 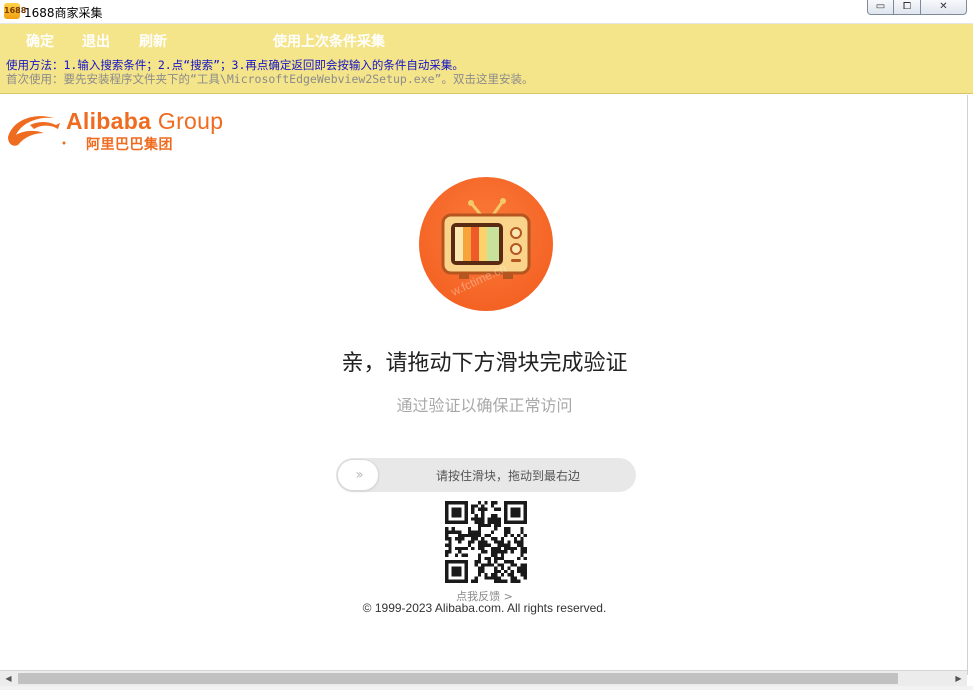 I want to click on slide-hint: 请按住滑块，拖动到最右边, so click(x=507, y=476).